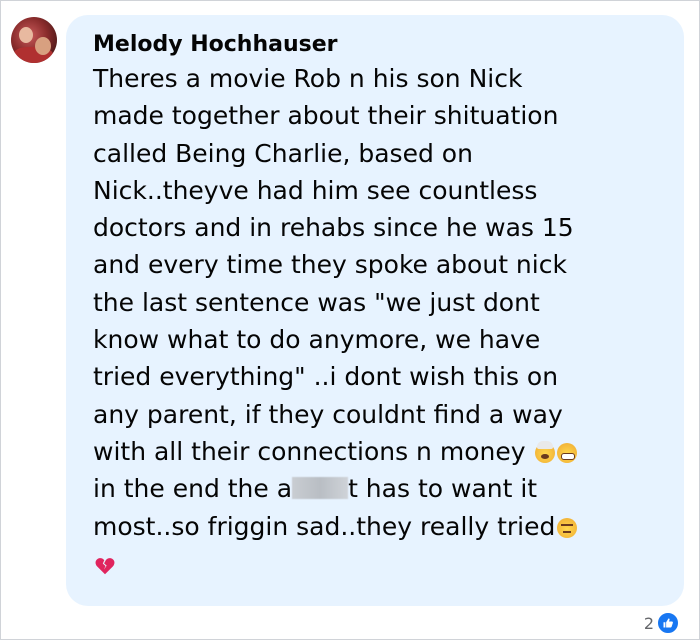 Image resolution: width=700 pixels, height=640 pixels. Describe the element at coordinates (326, 377) in the screenshot. I see `comment-line: tried everything" ..i dont wish this on` at that location.